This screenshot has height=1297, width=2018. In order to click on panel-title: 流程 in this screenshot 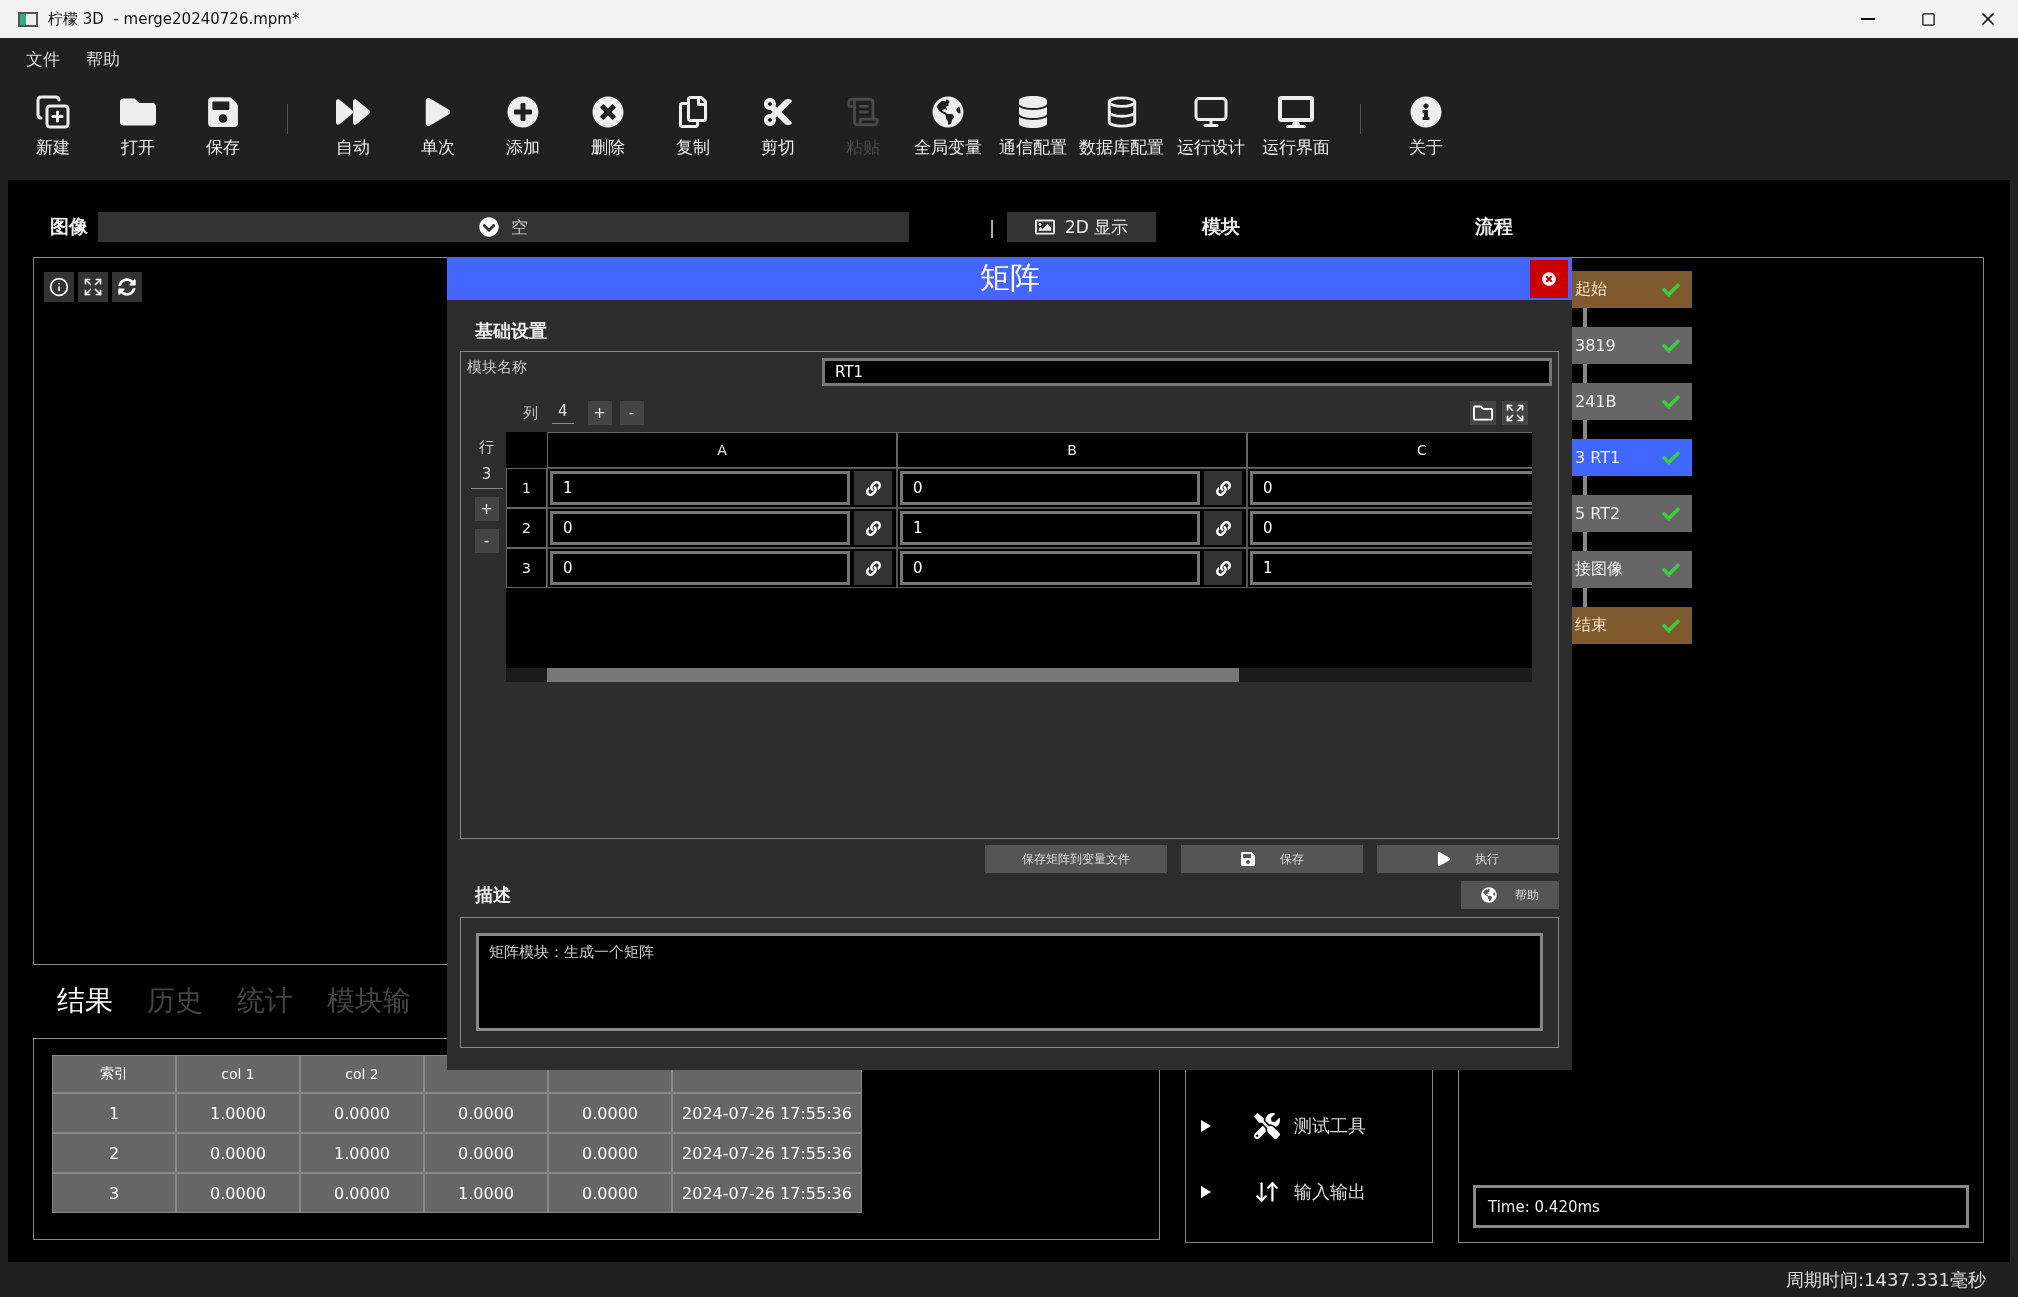, I will do `click(1493, 226)`.